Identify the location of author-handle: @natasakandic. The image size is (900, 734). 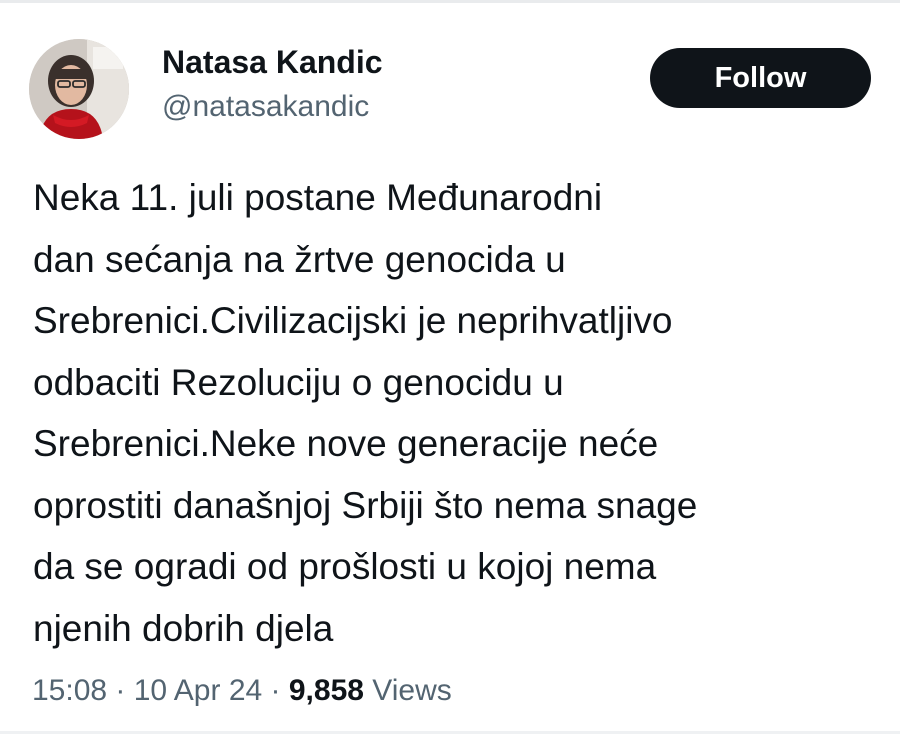
(265, 107).